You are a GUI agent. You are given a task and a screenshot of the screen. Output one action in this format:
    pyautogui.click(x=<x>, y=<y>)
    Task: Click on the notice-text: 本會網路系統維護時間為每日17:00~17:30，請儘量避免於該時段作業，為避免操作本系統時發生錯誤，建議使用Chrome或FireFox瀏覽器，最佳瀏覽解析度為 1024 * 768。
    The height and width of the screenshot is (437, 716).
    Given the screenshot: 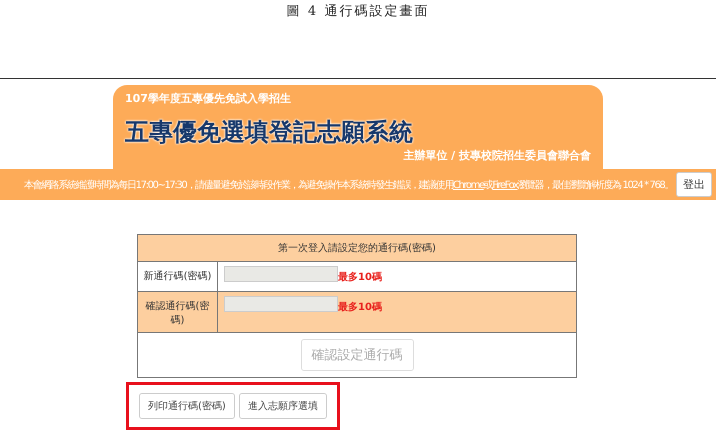 What is the action you would take?
    pyautogui.click(x=348, y=185)
    